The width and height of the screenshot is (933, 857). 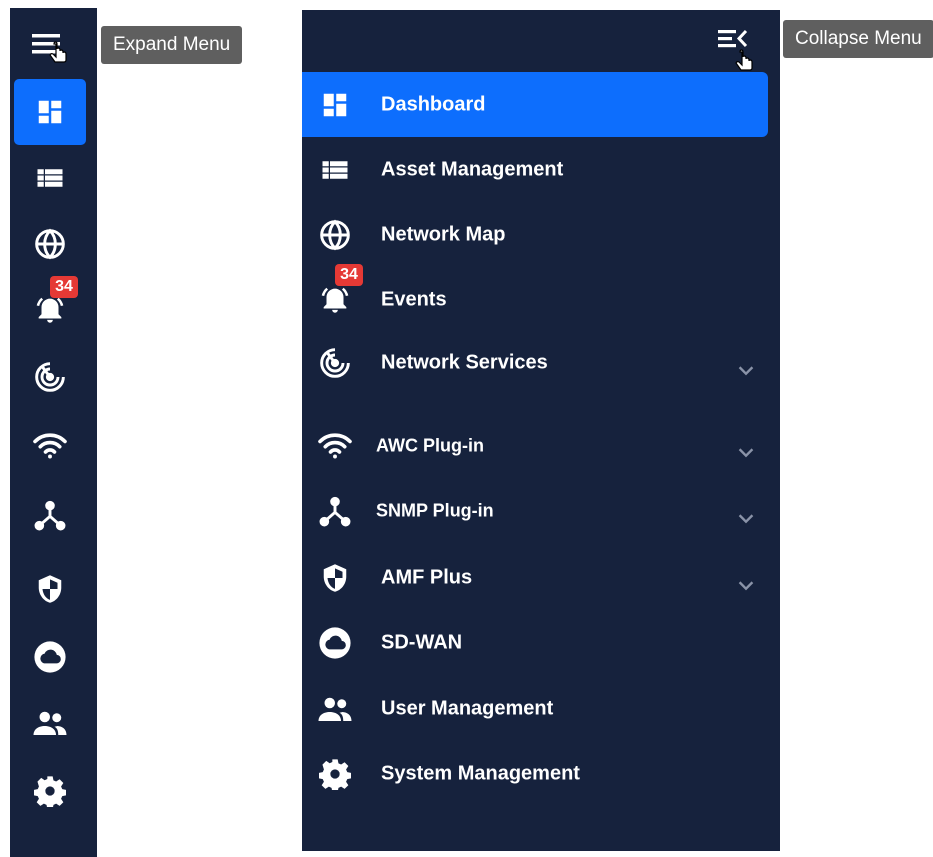 What do you see at coordinates (427, 577) in the screenshot?
I see `menu-item-label: AMF Plus` at bounding box center [427, 577].